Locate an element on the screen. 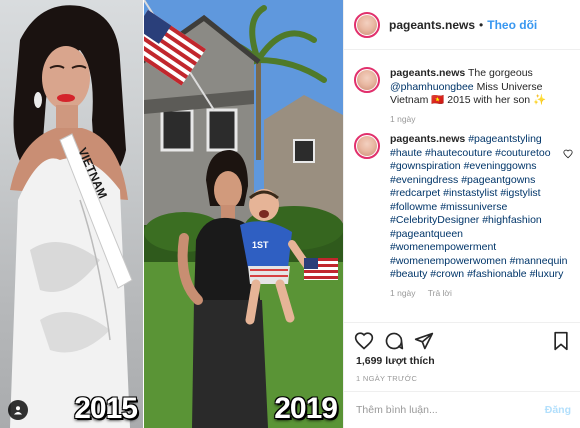 This screenshot has width=580, height=428. hashtag-link: #instastylist is located at coordinates (470, 193).